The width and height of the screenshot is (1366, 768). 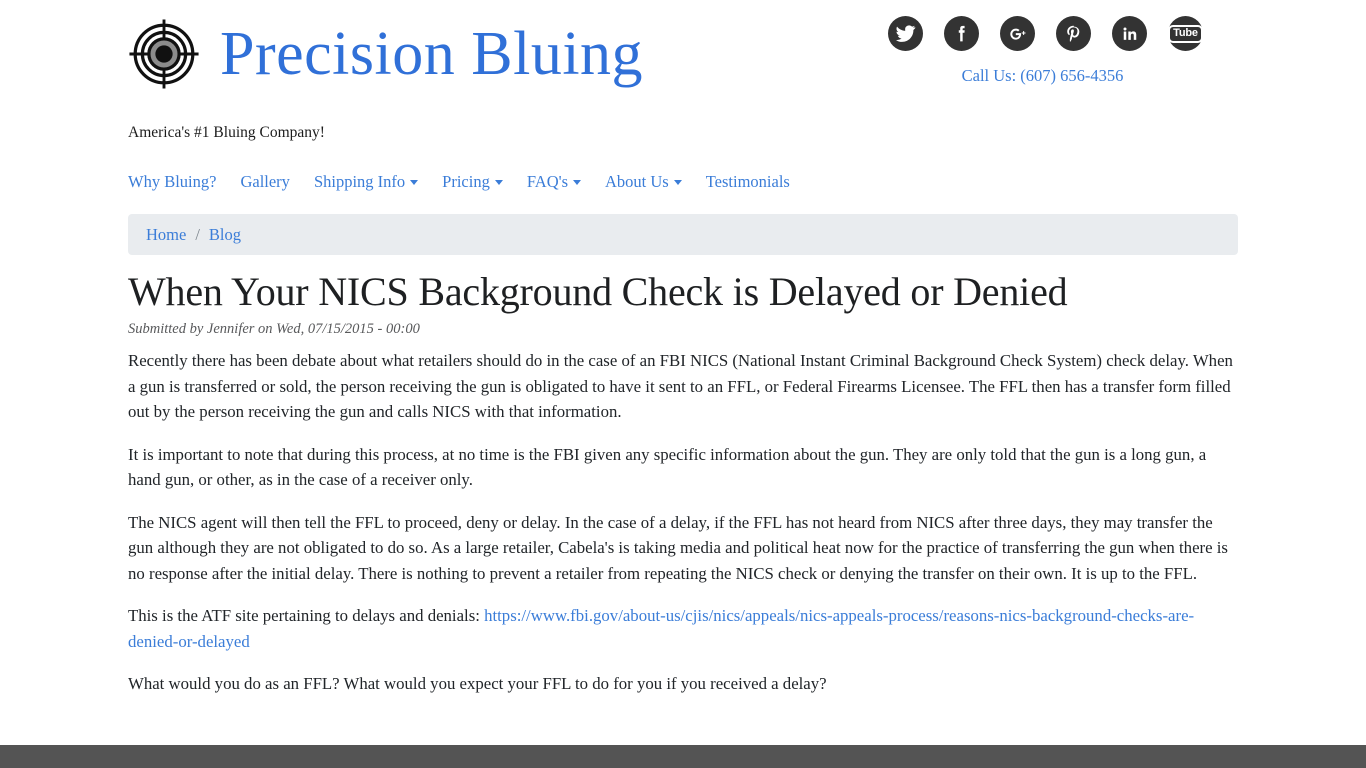 What do you see at coordinates (226, 132) in the screenshot?
I see `site-tagline: America's #1 Bluing Company!` at bounding box center [226, 132].